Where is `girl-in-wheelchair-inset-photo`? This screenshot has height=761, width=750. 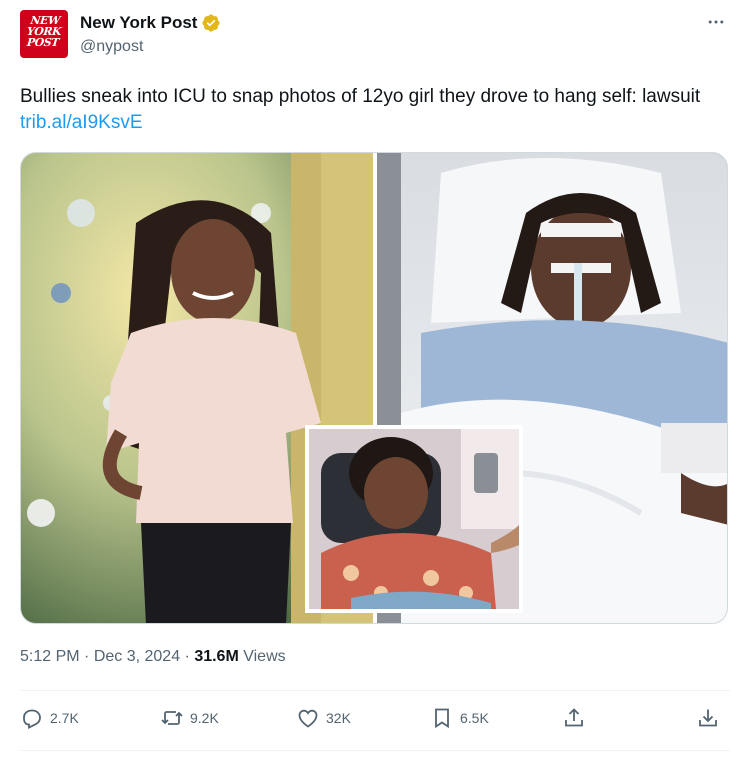
girl-in-wheelchair-inset-photo is located at coordinates (414, 519).